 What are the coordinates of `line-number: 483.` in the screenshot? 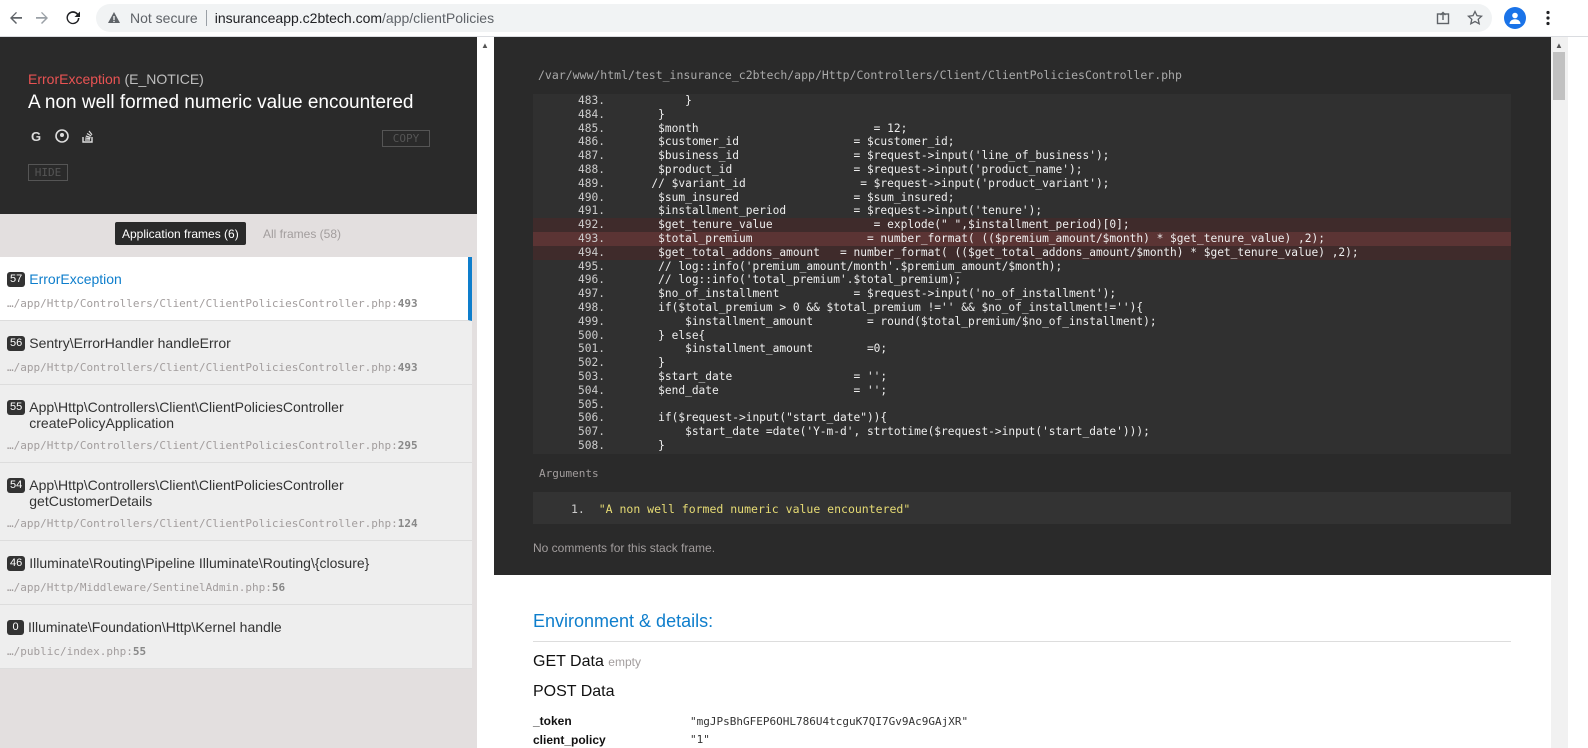 It's located at (591, 100).